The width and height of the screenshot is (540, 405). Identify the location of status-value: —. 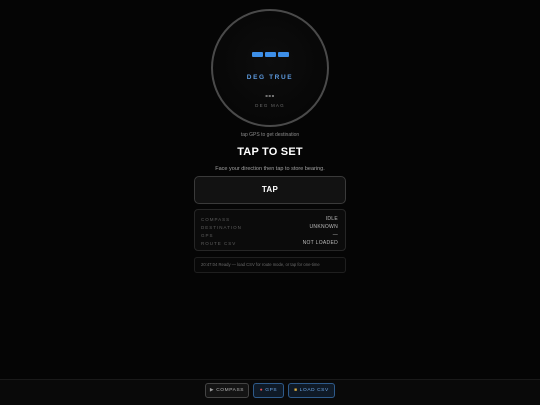
(335, 235).